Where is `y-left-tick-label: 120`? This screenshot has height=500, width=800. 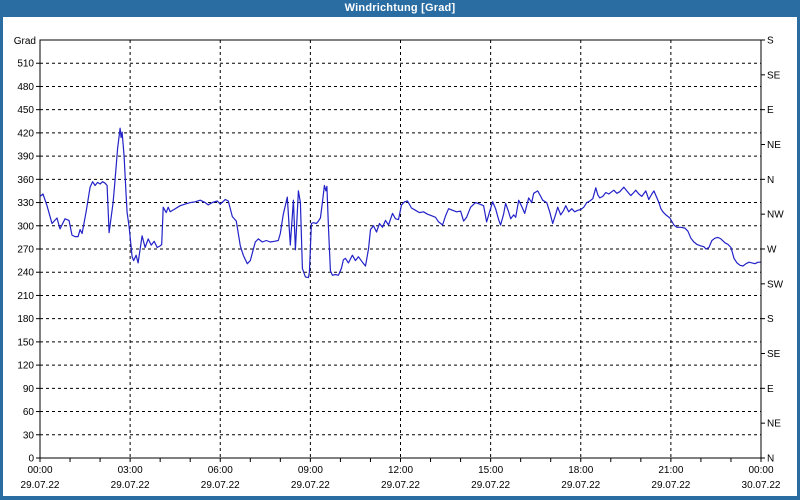
y-left-tick-label: 120 is located at coordinates (25, 366).